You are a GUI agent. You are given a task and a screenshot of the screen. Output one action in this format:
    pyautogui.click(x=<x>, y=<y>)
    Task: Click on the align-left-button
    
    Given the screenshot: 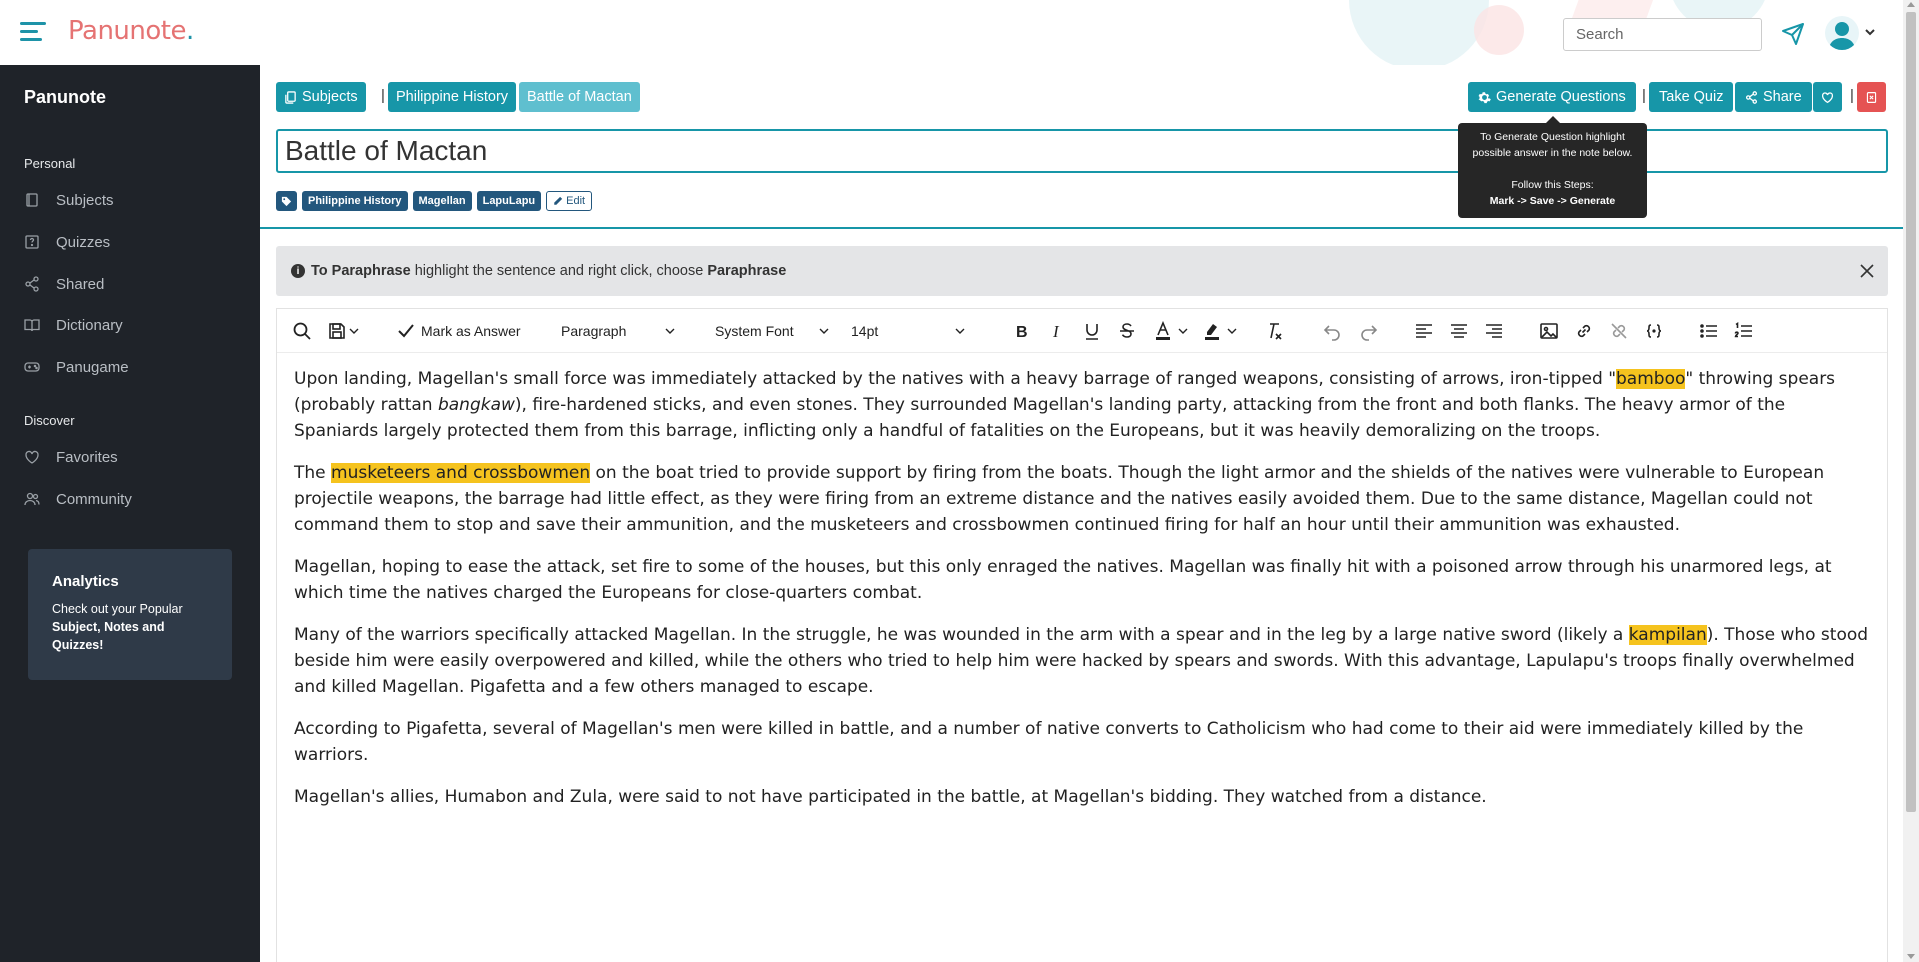 What is the action you would take?
    pyautogui.click(x=1424, y=331)
    